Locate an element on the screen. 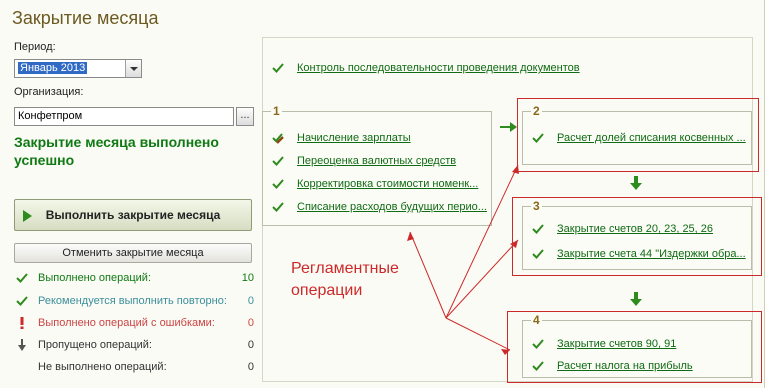  stat-value: 10 is located at coordinates (247, 278).